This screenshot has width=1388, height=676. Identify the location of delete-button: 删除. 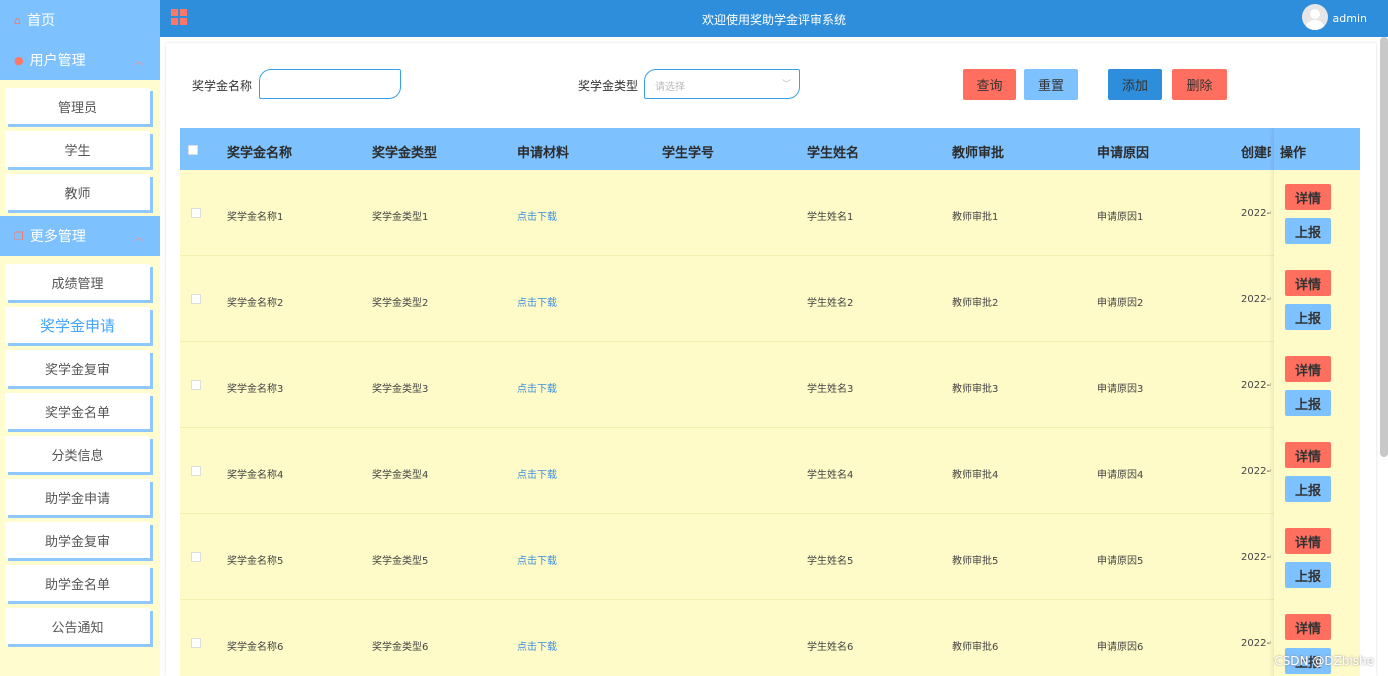
(1199, 84).